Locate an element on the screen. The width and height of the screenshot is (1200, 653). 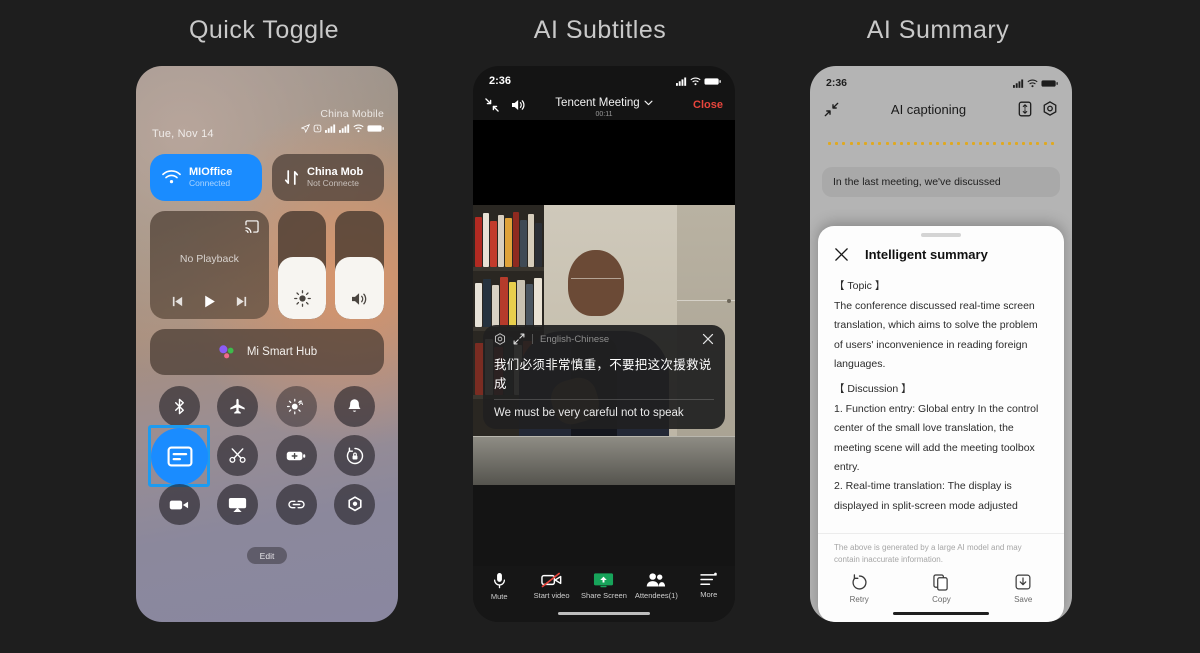
save-button: Save is located at coordinates (1023, 589).